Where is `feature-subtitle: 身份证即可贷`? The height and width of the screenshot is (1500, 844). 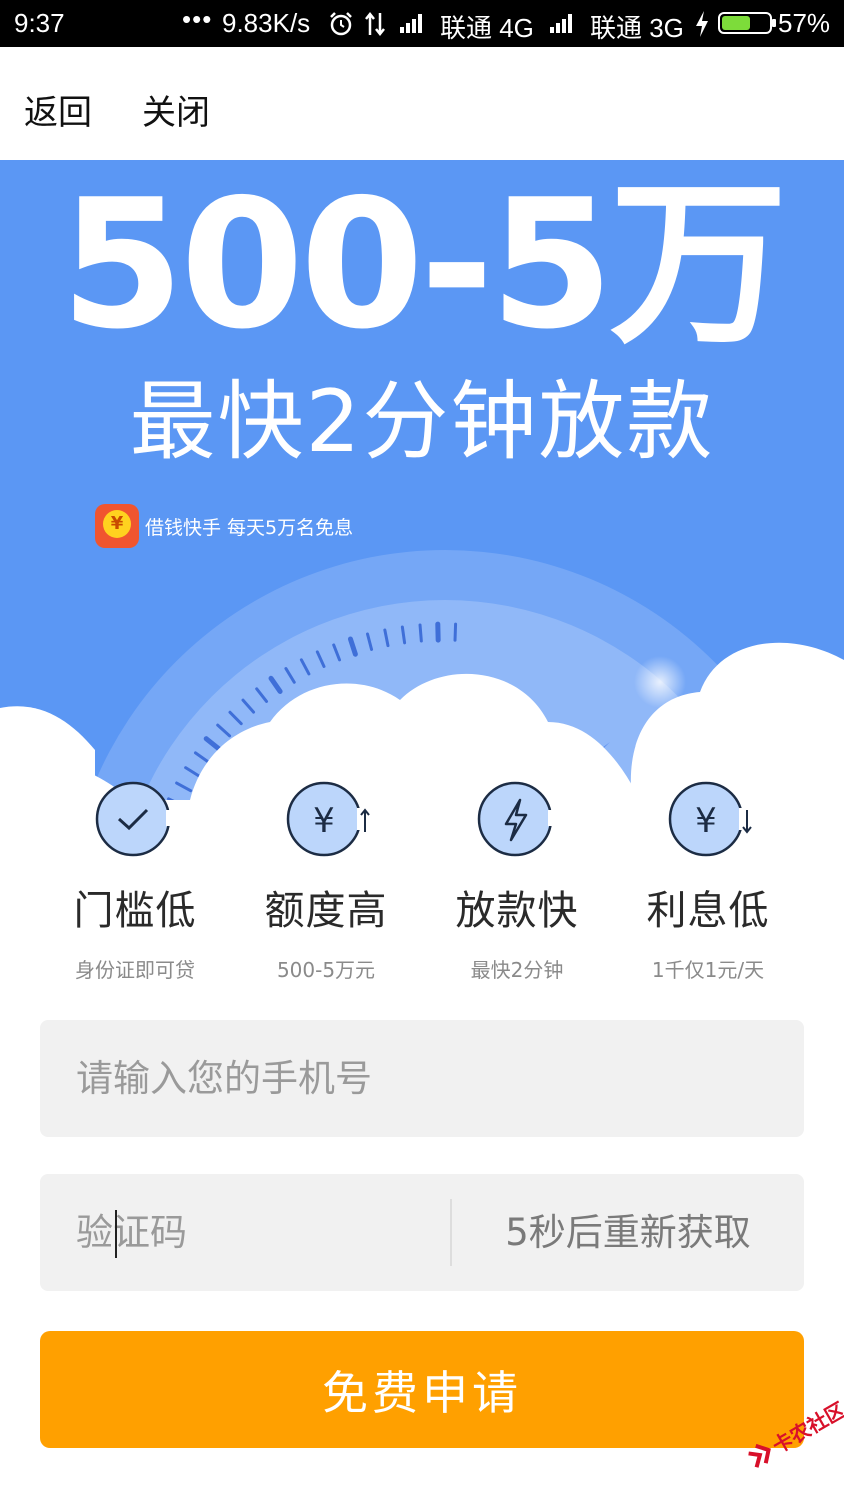
feature-subtitle: 身份证即可贷 is located at coordinates (135, 970).